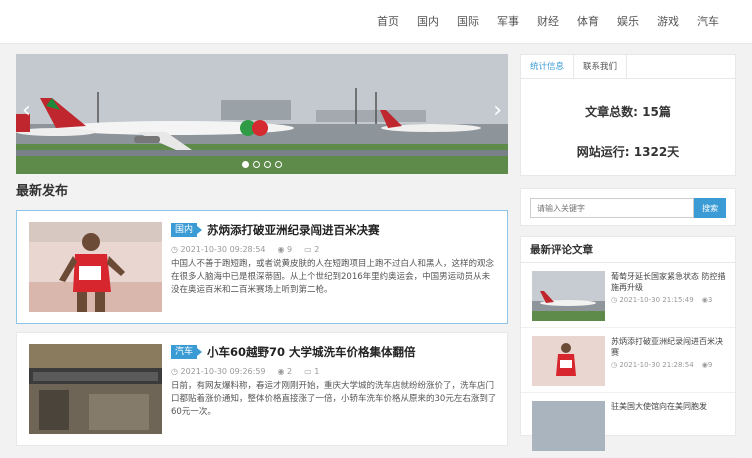  Describe the element at coordinates (668, 22) in the screenshot. I see `nav-games: 游戏` at that location.